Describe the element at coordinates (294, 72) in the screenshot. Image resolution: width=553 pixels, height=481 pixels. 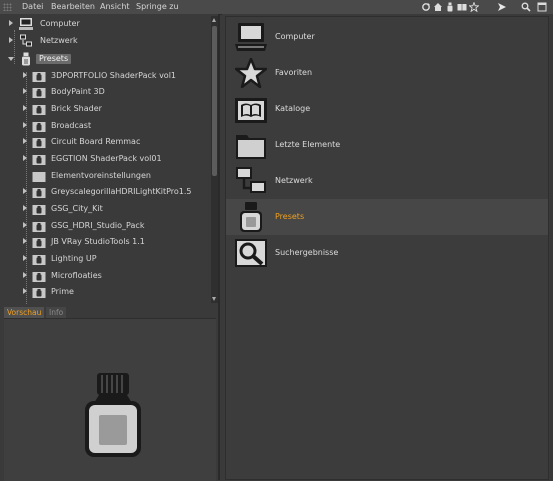
I see `location-label: Favoriten` at that location.